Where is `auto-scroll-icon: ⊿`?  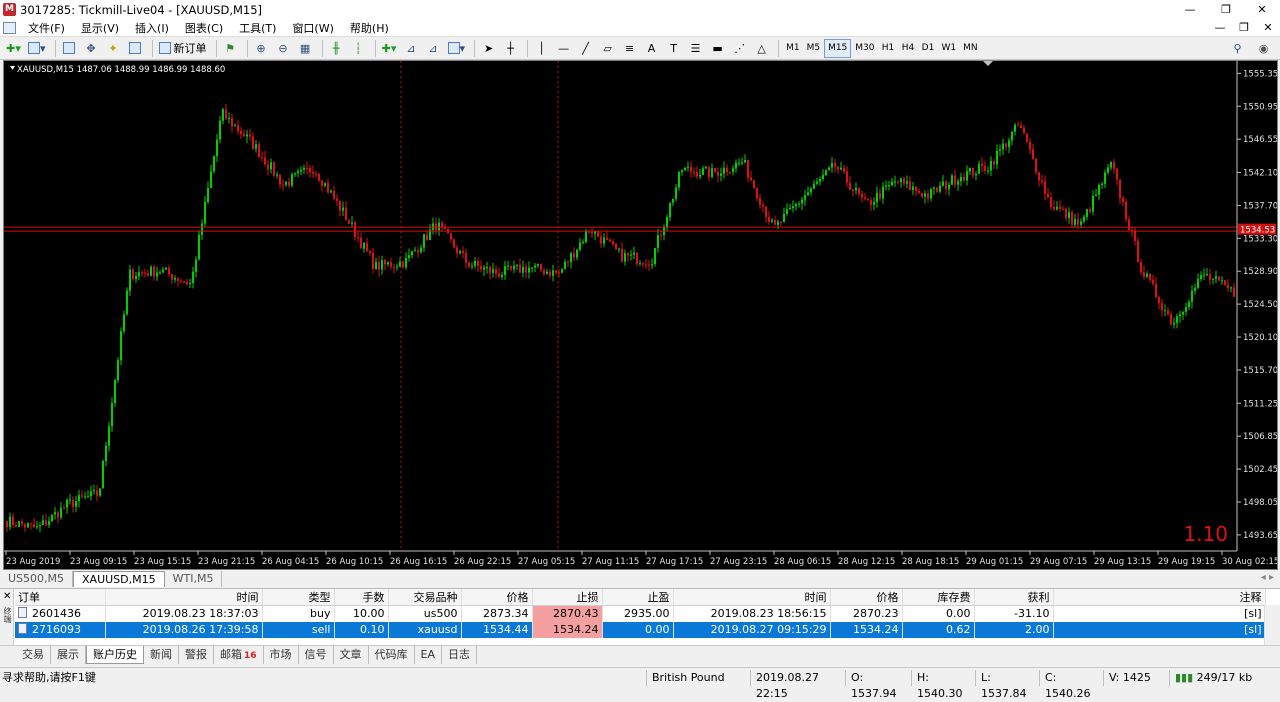 auto-scroll-icon: ⊿ is located at coordinates (433, 48).